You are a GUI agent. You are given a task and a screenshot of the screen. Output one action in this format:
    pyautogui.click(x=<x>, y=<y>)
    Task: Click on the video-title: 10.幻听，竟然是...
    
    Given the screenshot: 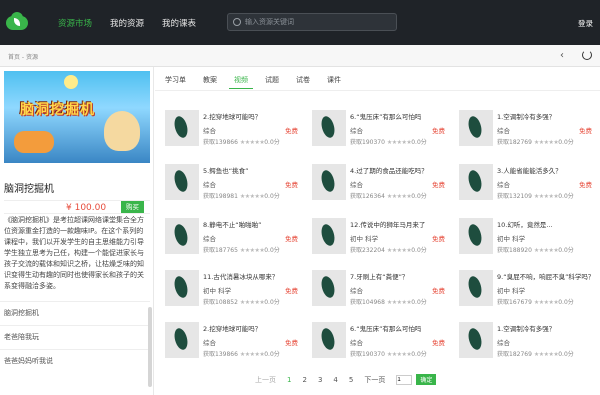 What is the action you would take?
    pyautogui.click(x=548, y=224)
    